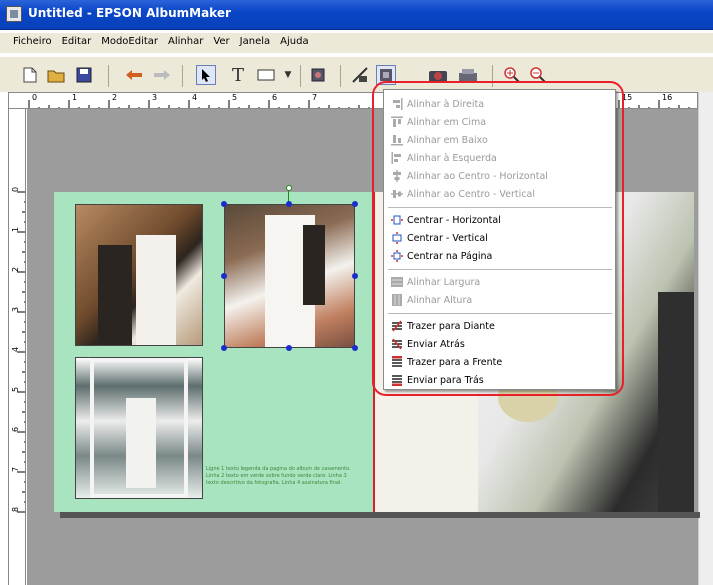 The image size is (713, 585). What do you see at coordinates (705, 338) in the screenshot?
I see `vertical-scrollbar` at bounding box center [705, 338].